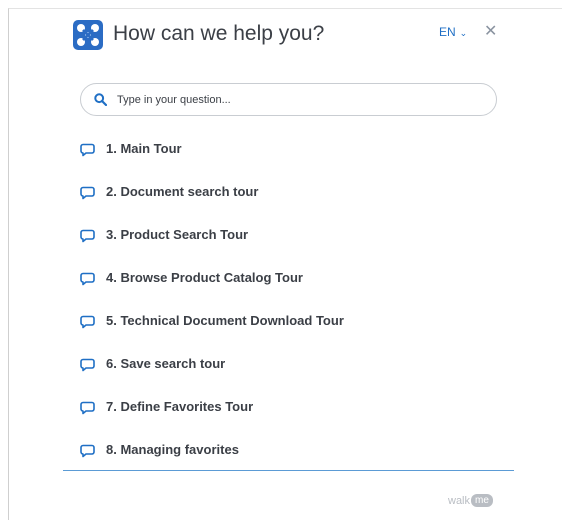  What do you see at coordinates (295, 449) in the screenshot?
I see `list-item: 8. Managing favorites` at bounding box center [295, 449].